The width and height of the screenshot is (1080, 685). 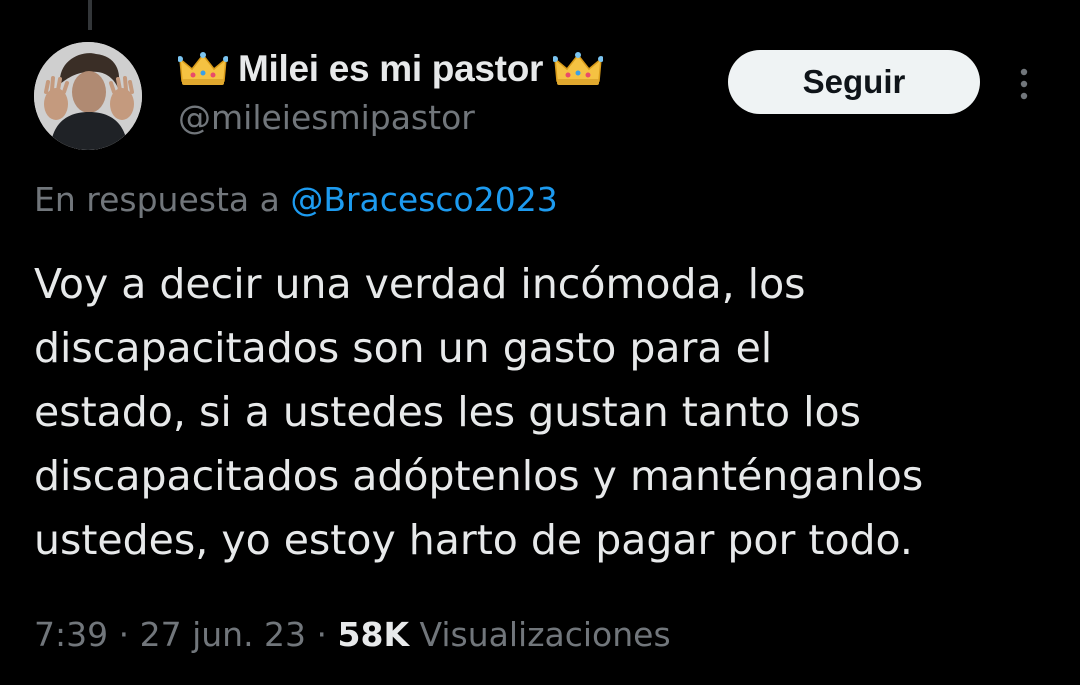 What do you see at coordinates (76, 634) in the screenshot?
I see `tweet-time: 7:39` at bounding box center [76, 634].